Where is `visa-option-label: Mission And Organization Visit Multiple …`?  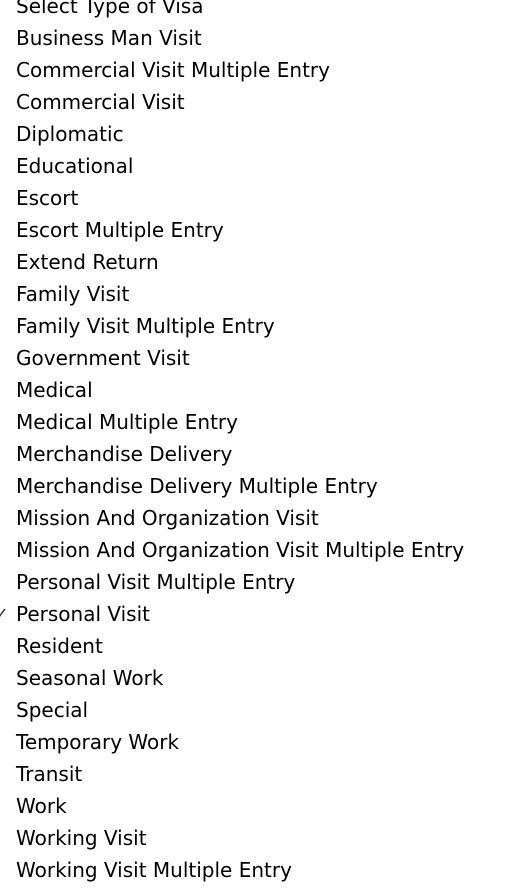
visa-option-label: Mission And Organization Visit Multiple … is located at coordinates (240, 550).